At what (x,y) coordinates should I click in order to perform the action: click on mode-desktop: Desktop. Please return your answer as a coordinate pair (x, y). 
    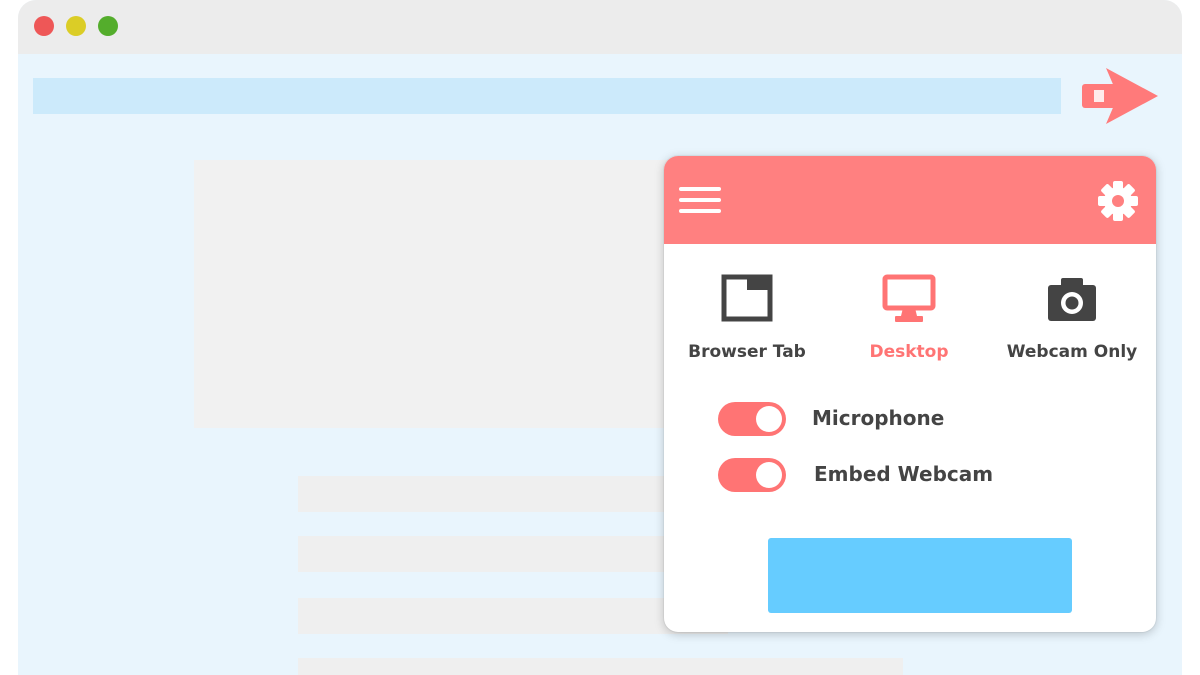
    Looking at the image, I should click on (909, 319).